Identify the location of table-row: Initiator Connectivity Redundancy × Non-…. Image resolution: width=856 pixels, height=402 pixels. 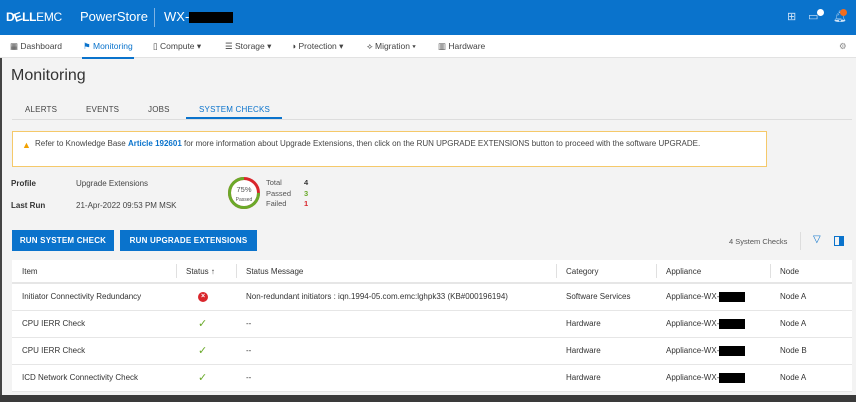
(432, 297).